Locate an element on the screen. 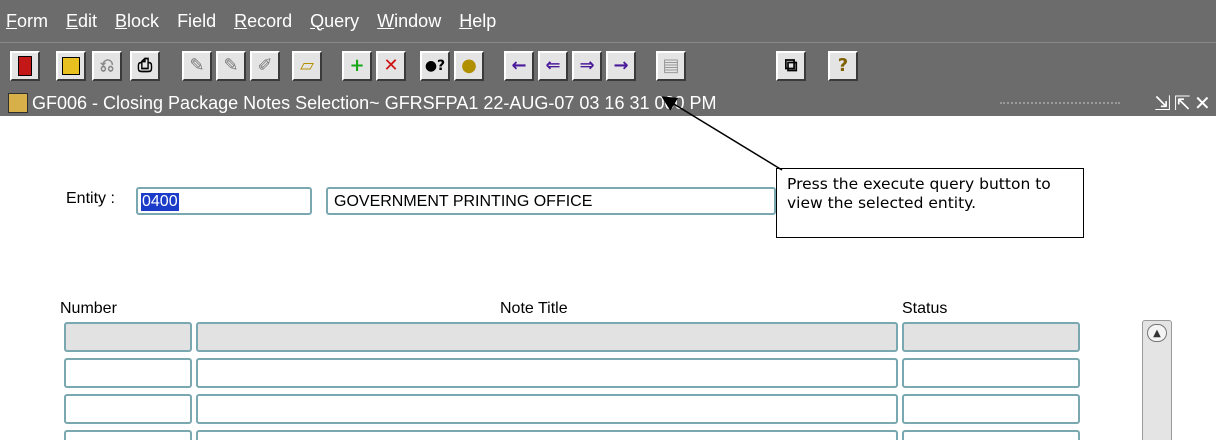  toolbar: ⎌ ⎙ ✎ ✎ ✐ ▱ + ✕ ●? ● ← ⇐ ⇒ → ▤ ⧉ ? is located at coordinates (608, 66).